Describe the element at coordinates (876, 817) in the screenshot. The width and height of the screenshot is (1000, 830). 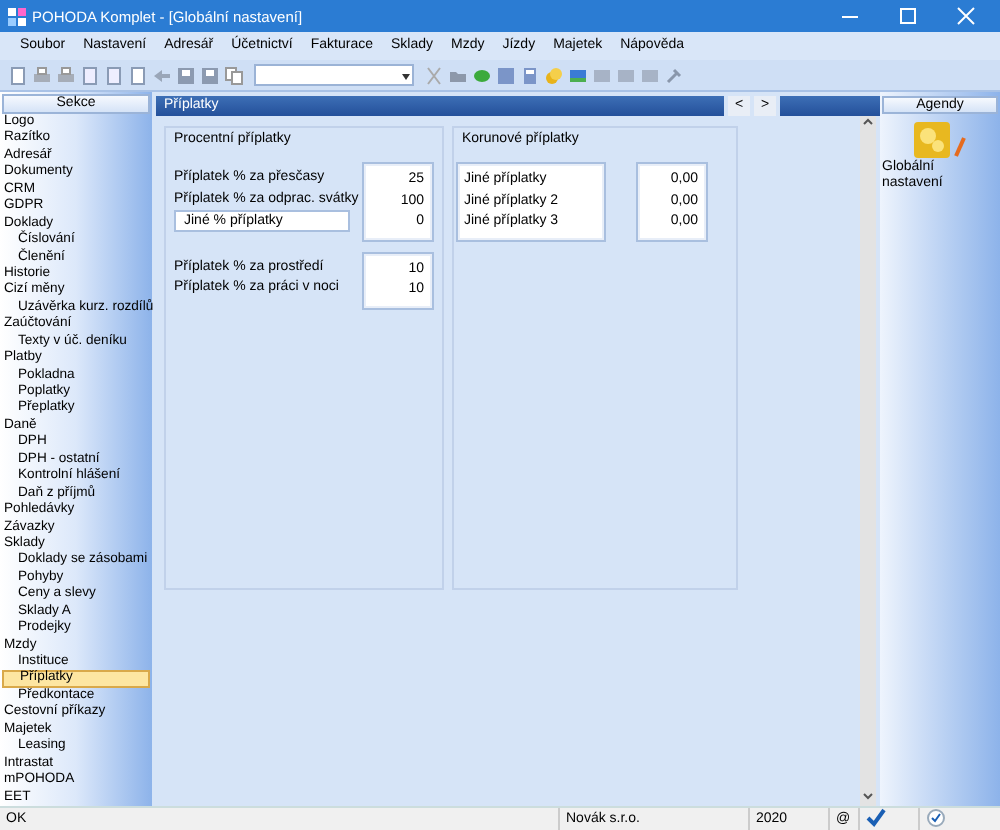
I see `check-icon` at that location.